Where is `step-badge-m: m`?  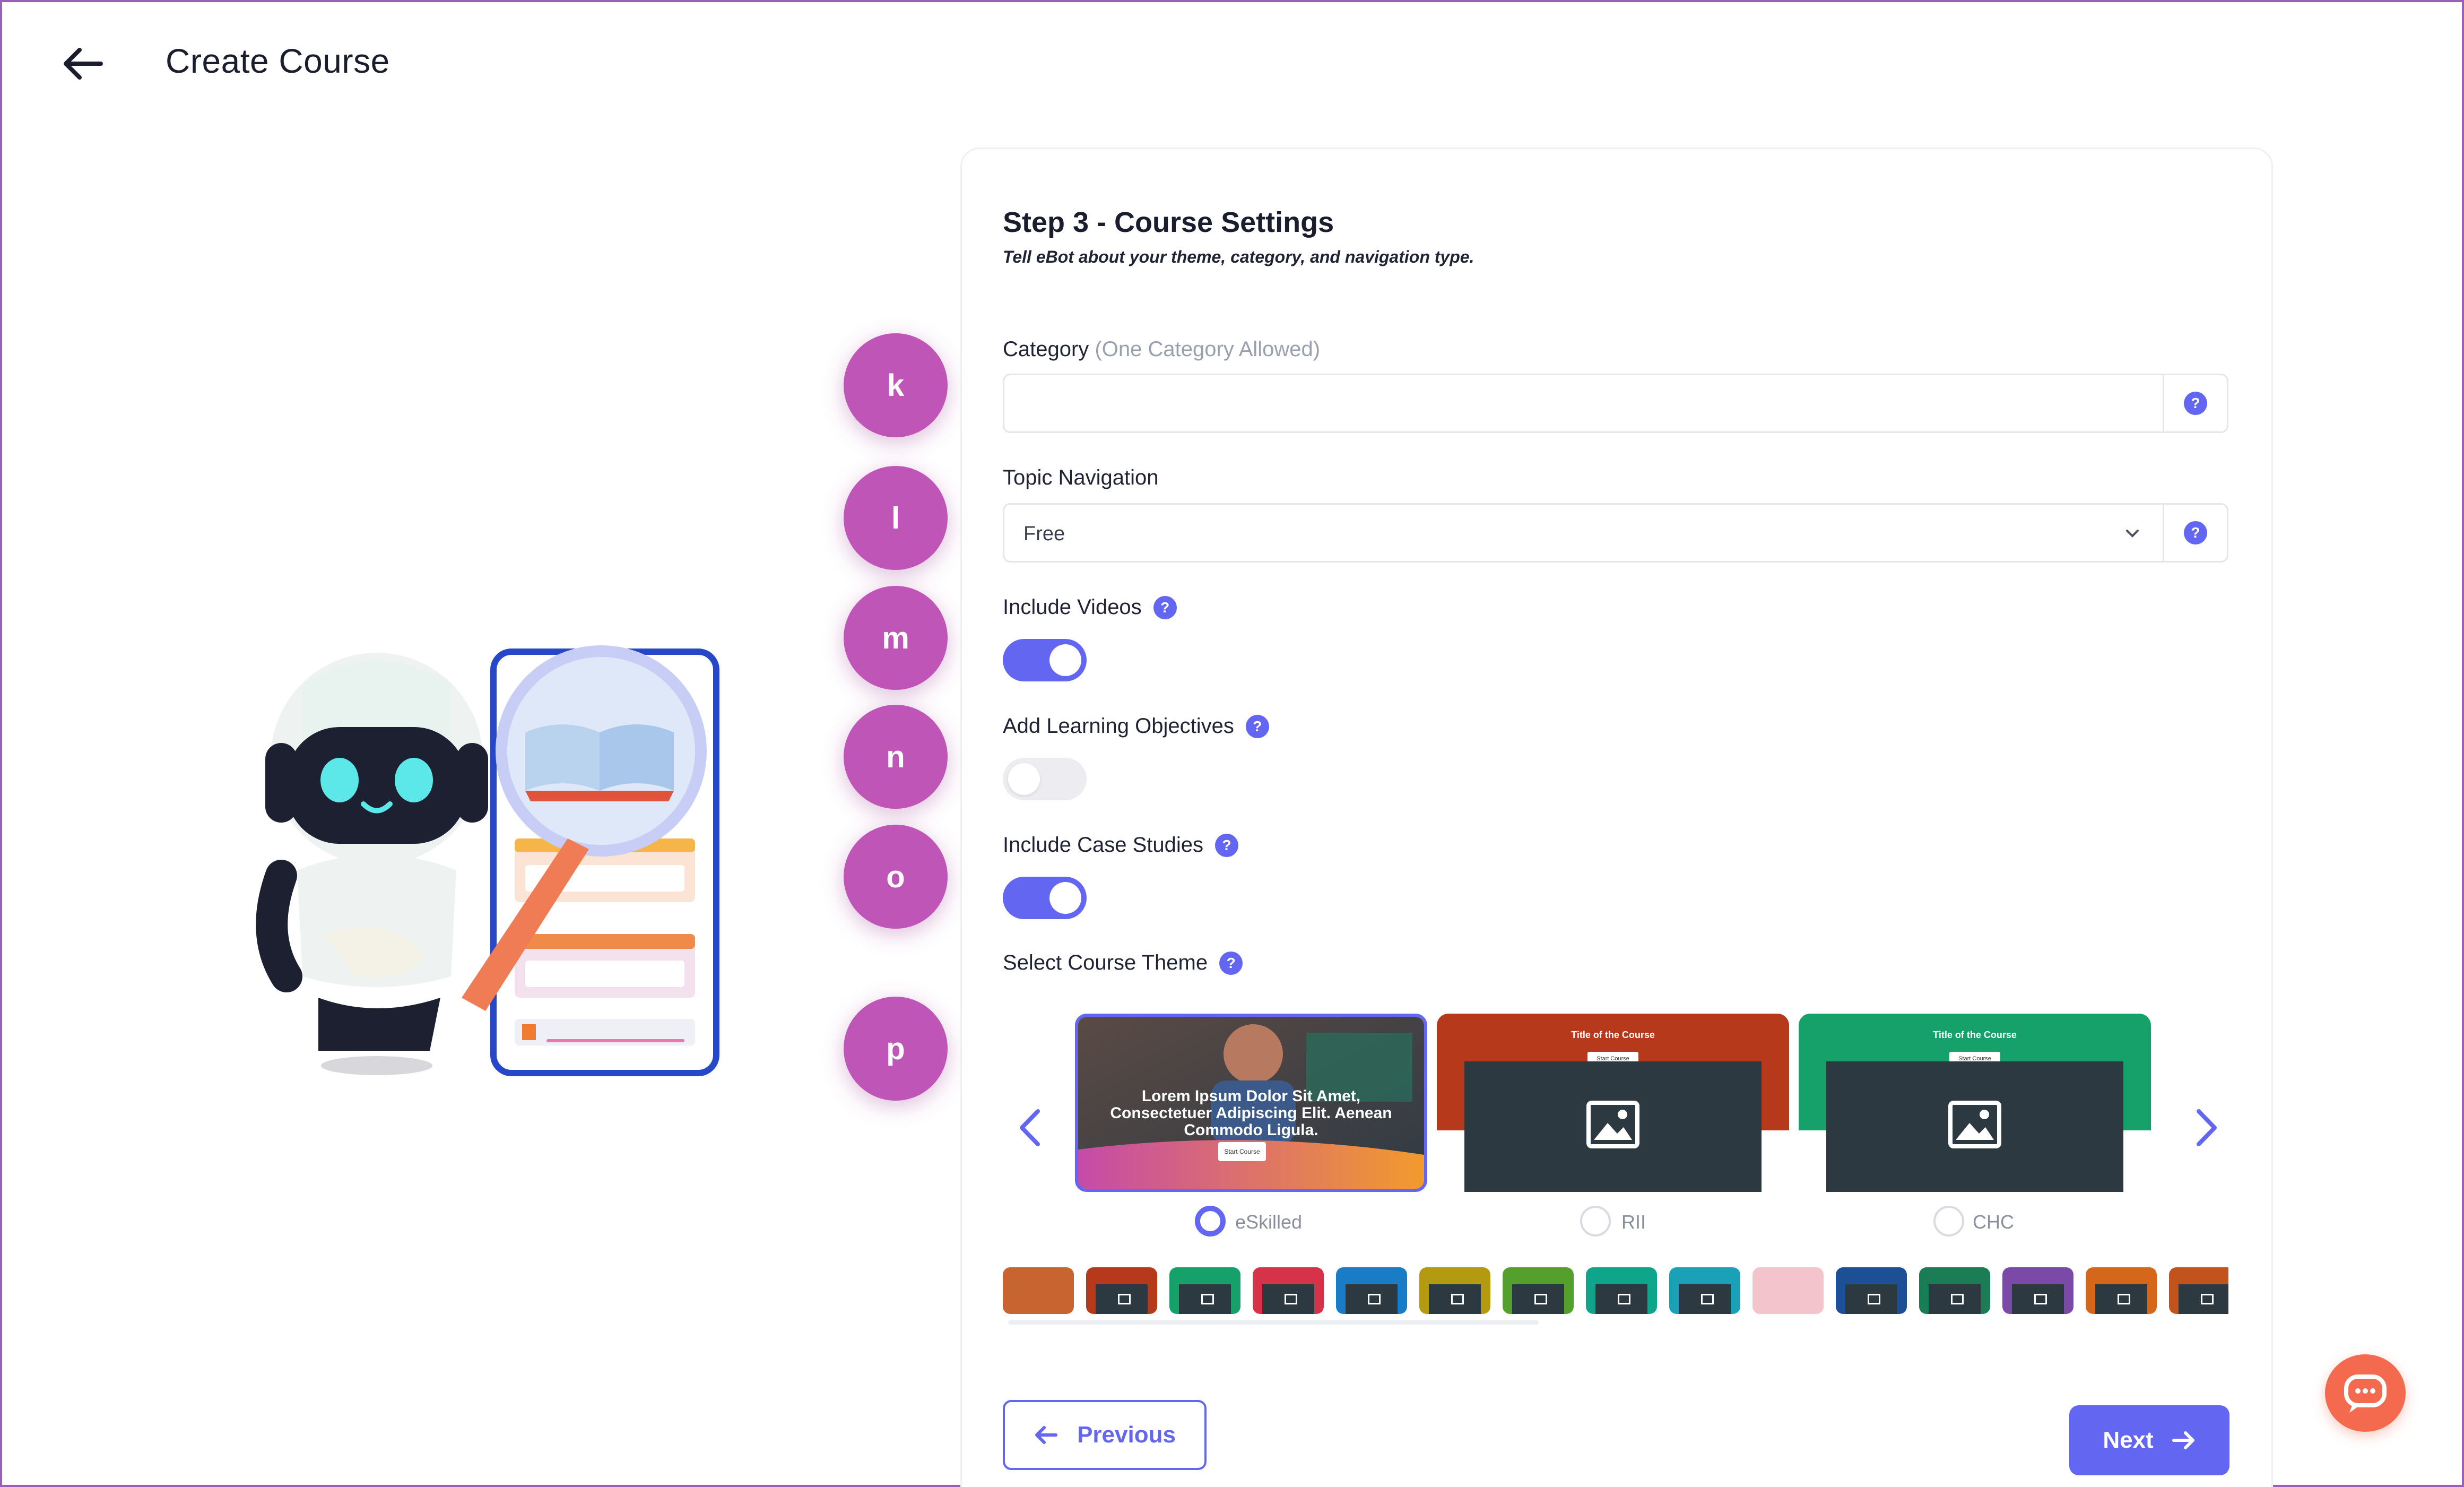 step-badge-m: m is located at coordinates (896, 638).